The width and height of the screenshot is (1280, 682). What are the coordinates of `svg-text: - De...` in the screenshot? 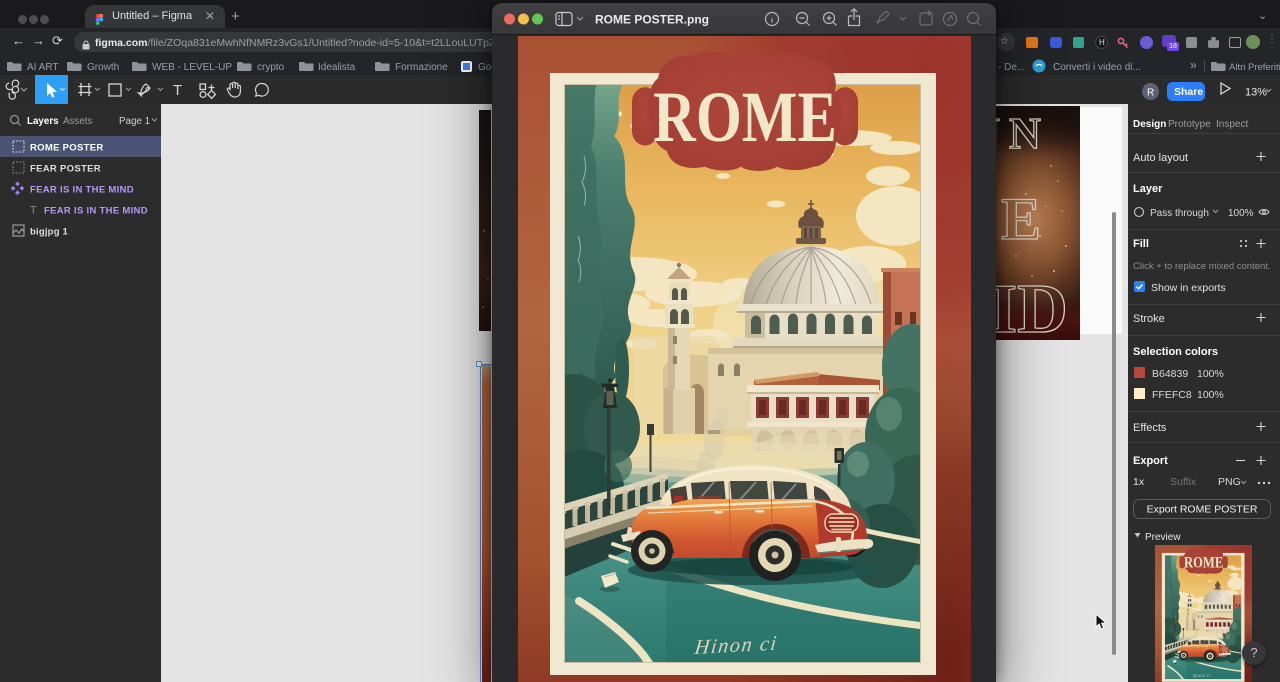 It's located at (1011, 67).